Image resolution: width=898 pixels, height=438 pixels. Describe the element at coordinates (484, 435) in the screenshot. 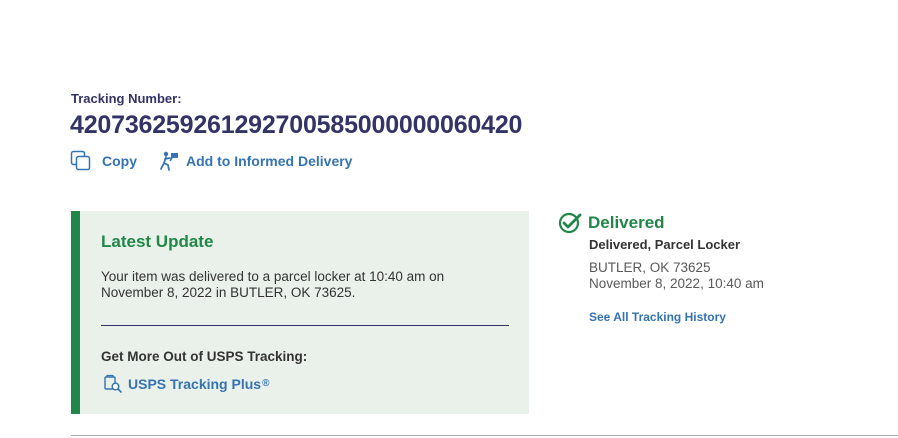

I see `section-divider` at that location.